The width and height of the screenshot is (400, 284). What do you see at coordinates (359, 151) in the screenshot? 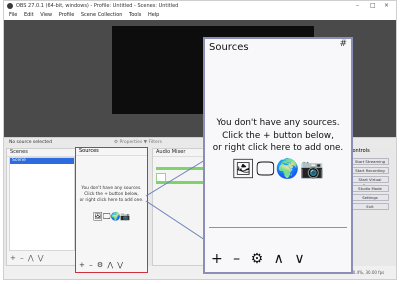
I see `controls-title: Controls` at bounding box center [359, 151].